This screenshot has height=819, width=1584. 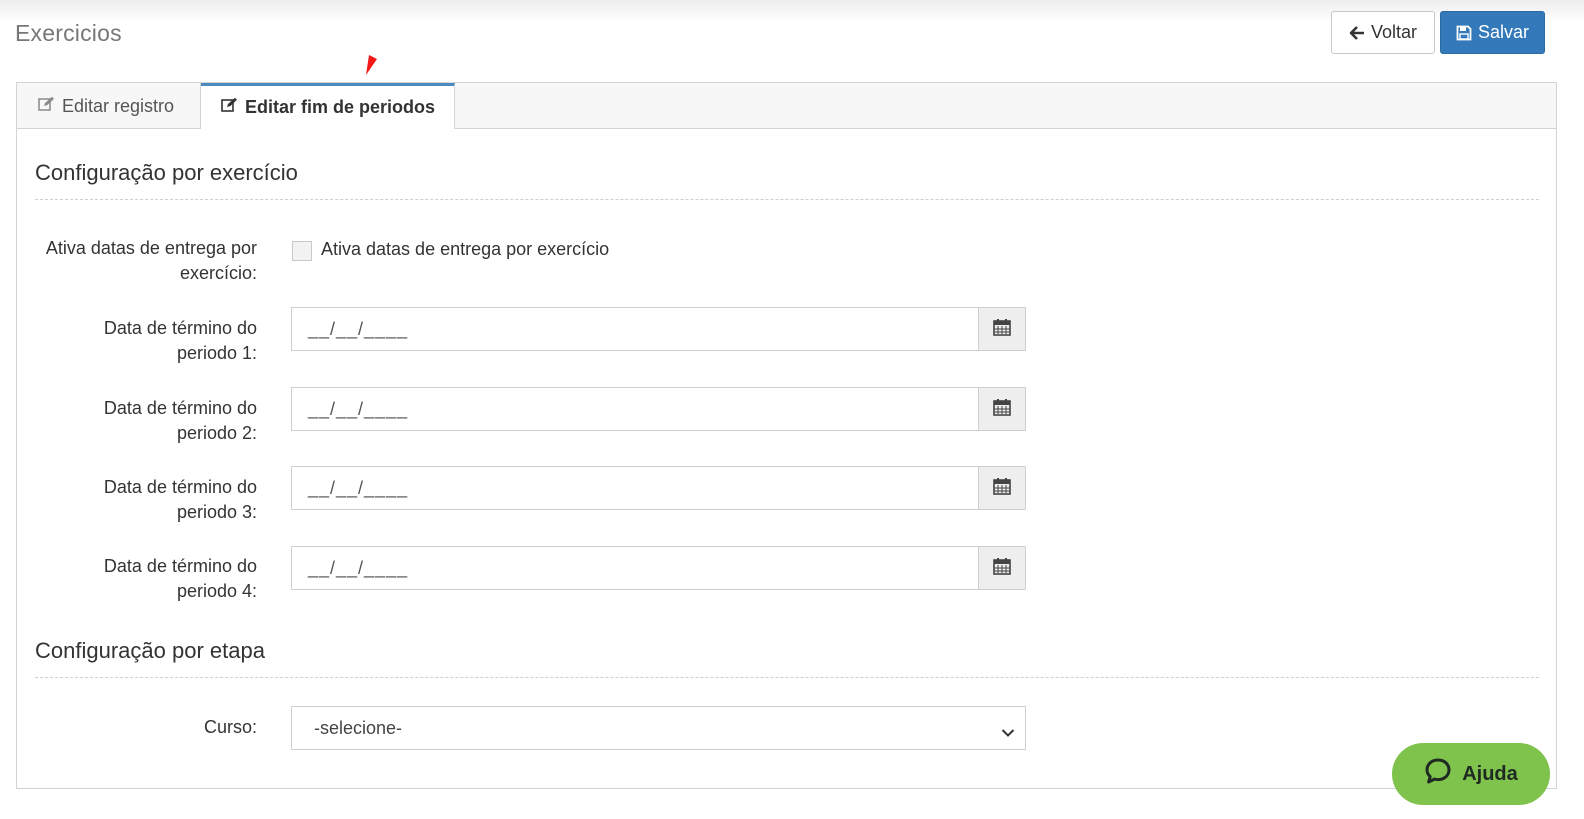 I want to click on curso-select-value: -selecione-, so click(x=358, y=727).